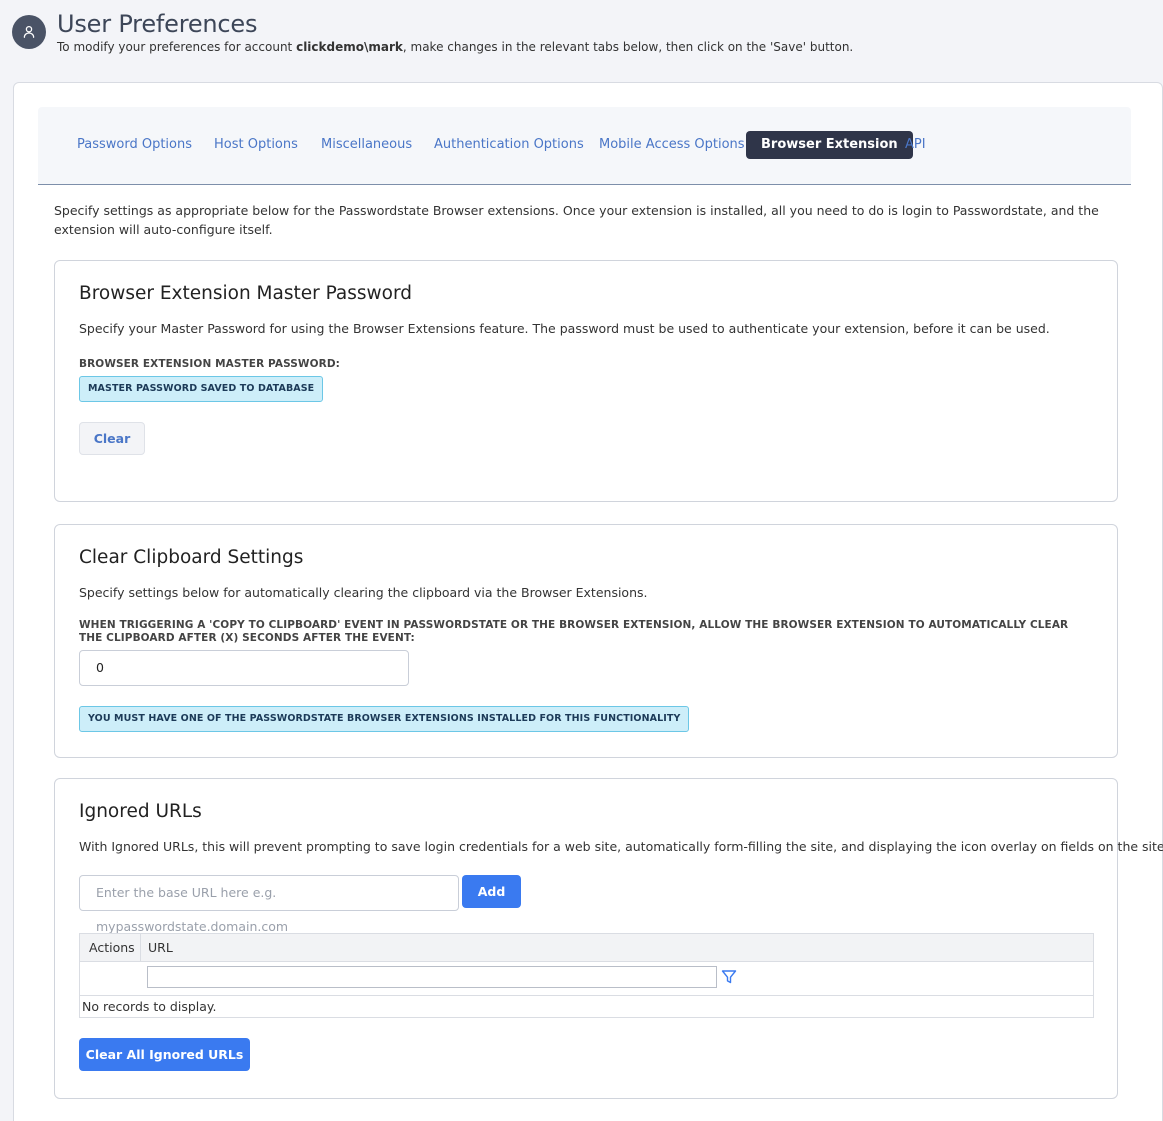 The height and width of the screenshot is (1121, 1163). Describe the element at coordinates (915, 145) in the screenshot. I see `tab-api: API` at that location.